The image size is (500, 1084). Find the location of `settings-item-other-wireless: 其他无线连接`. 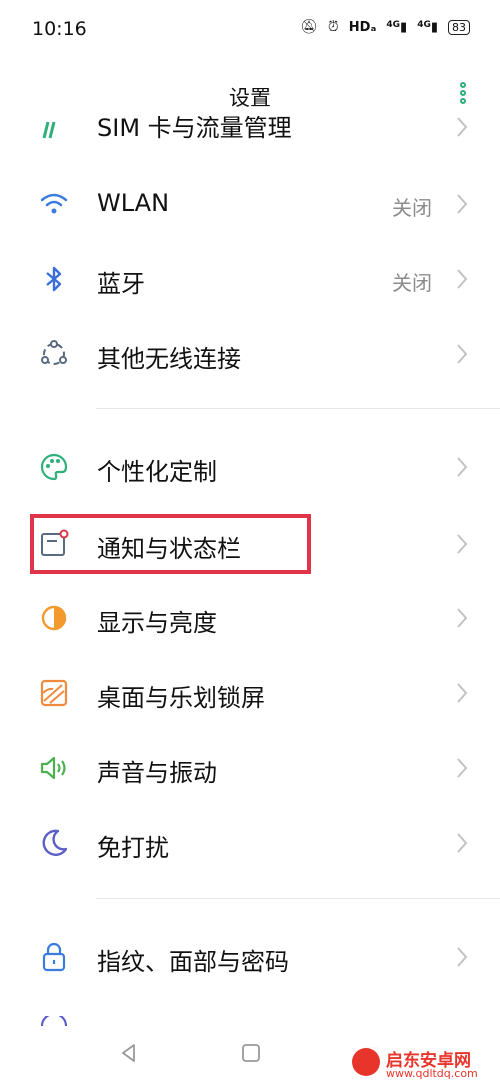

settings-item-other-wireless: 其他无线连接 is located at coordinates (250, 354).